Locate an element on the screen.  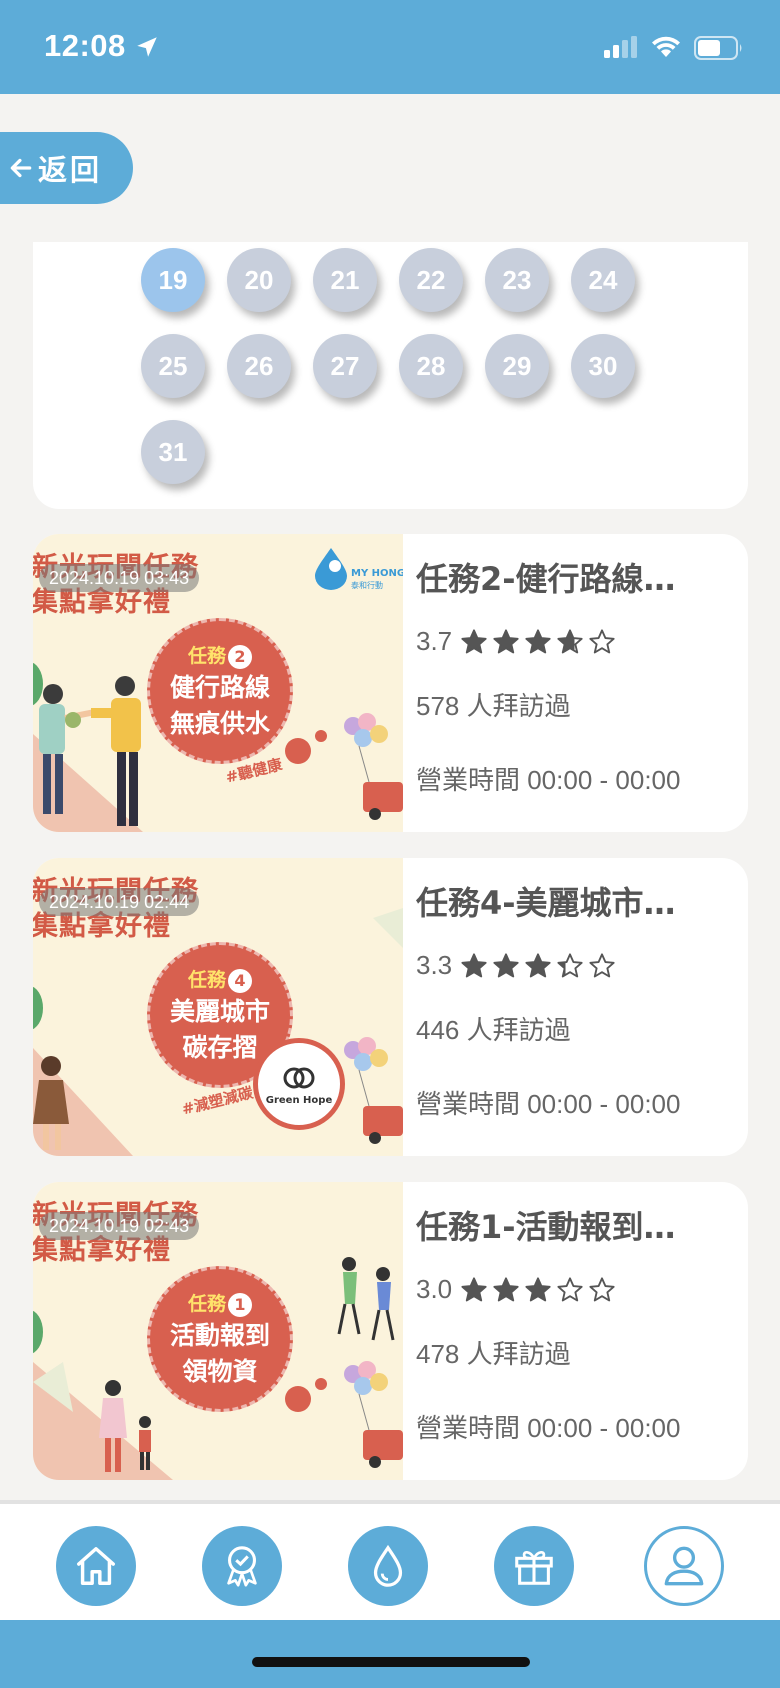
gift-icon is located at coordinates (534, 1568).